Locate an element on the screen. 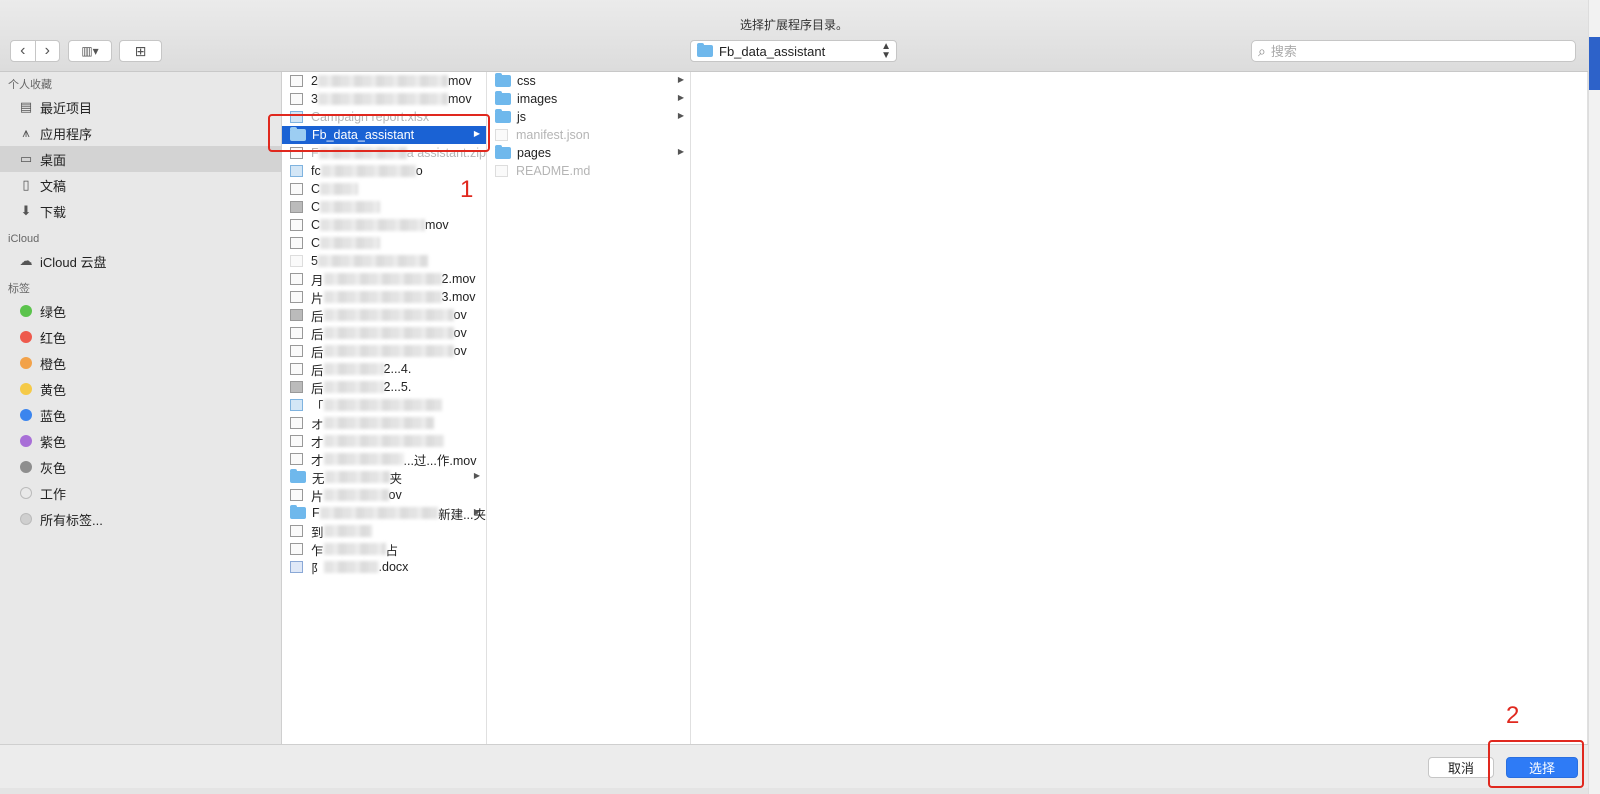  item-name: css is located at coordinates (526, 81).